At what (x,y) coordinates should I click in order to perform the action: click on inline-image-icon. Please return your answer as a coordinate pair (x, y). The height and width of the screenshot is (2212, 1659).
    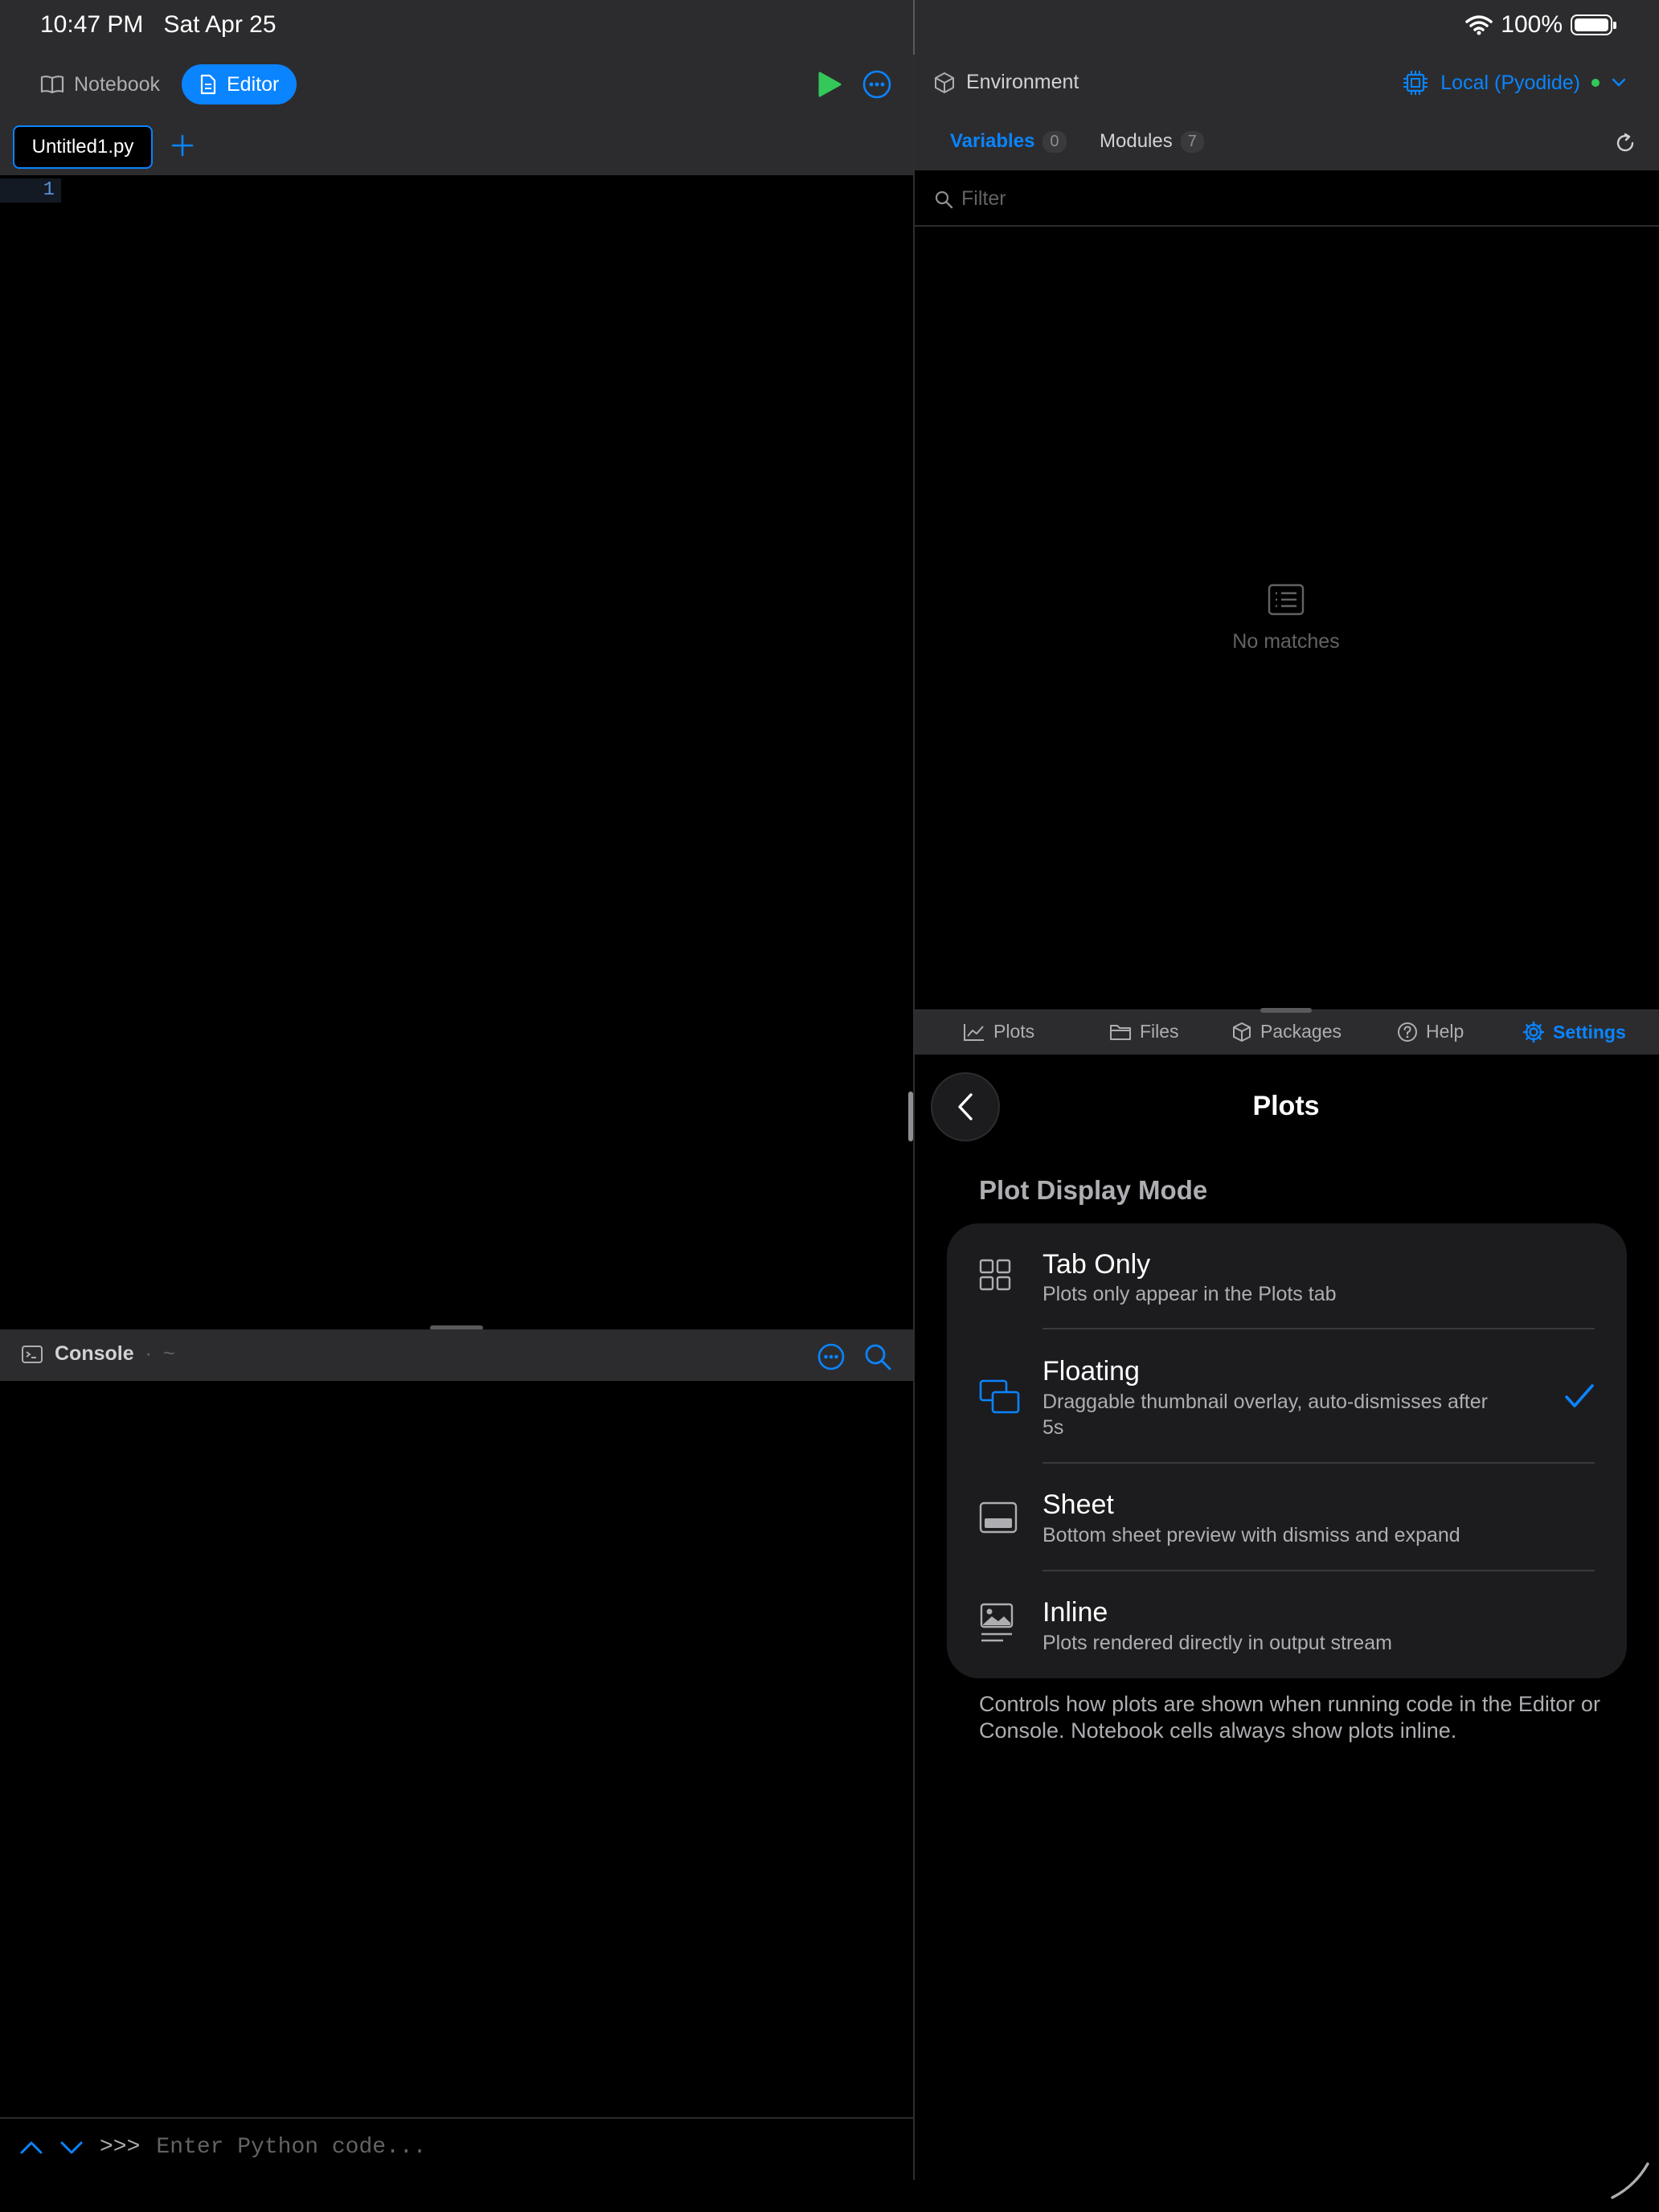
    Looking at the image, I should click on (996, 1624).